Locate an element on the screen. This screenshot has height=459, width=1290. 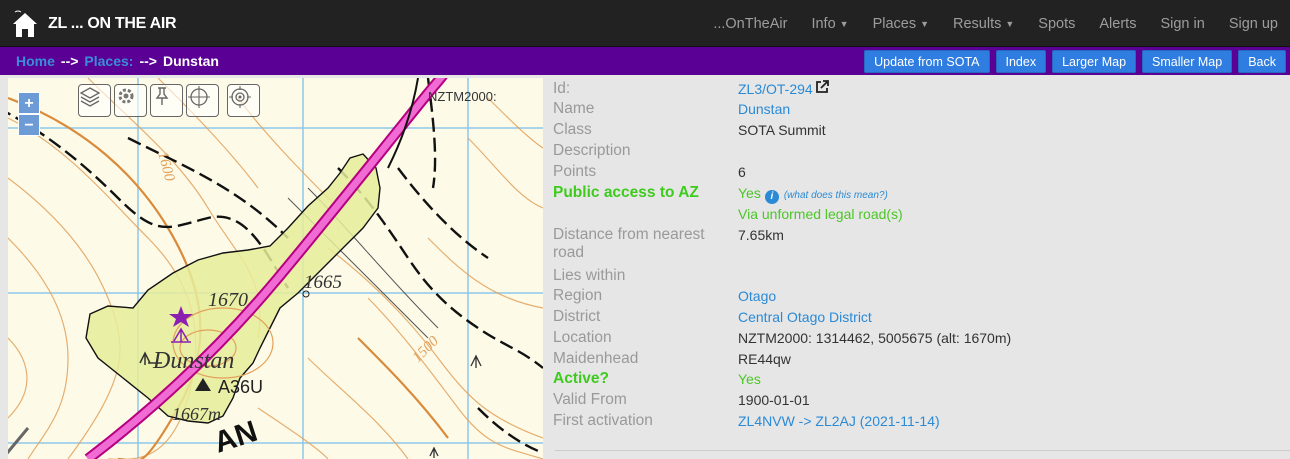
house-icon is located at coordinates (25, 23).